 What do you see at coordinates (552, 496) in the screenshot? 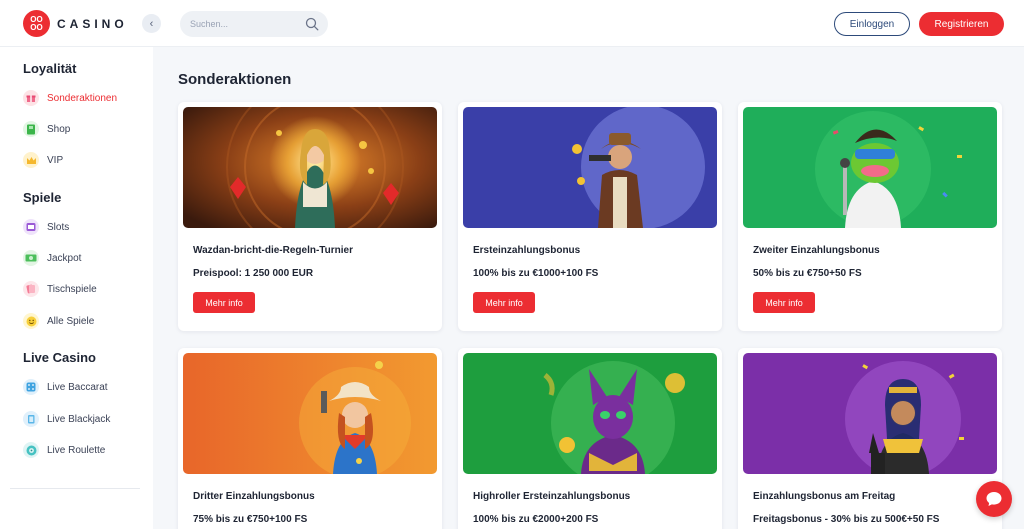
I see `promo-card-title: Highroller Ersteinzahlungsbonus` at bounding box center [552, 496].